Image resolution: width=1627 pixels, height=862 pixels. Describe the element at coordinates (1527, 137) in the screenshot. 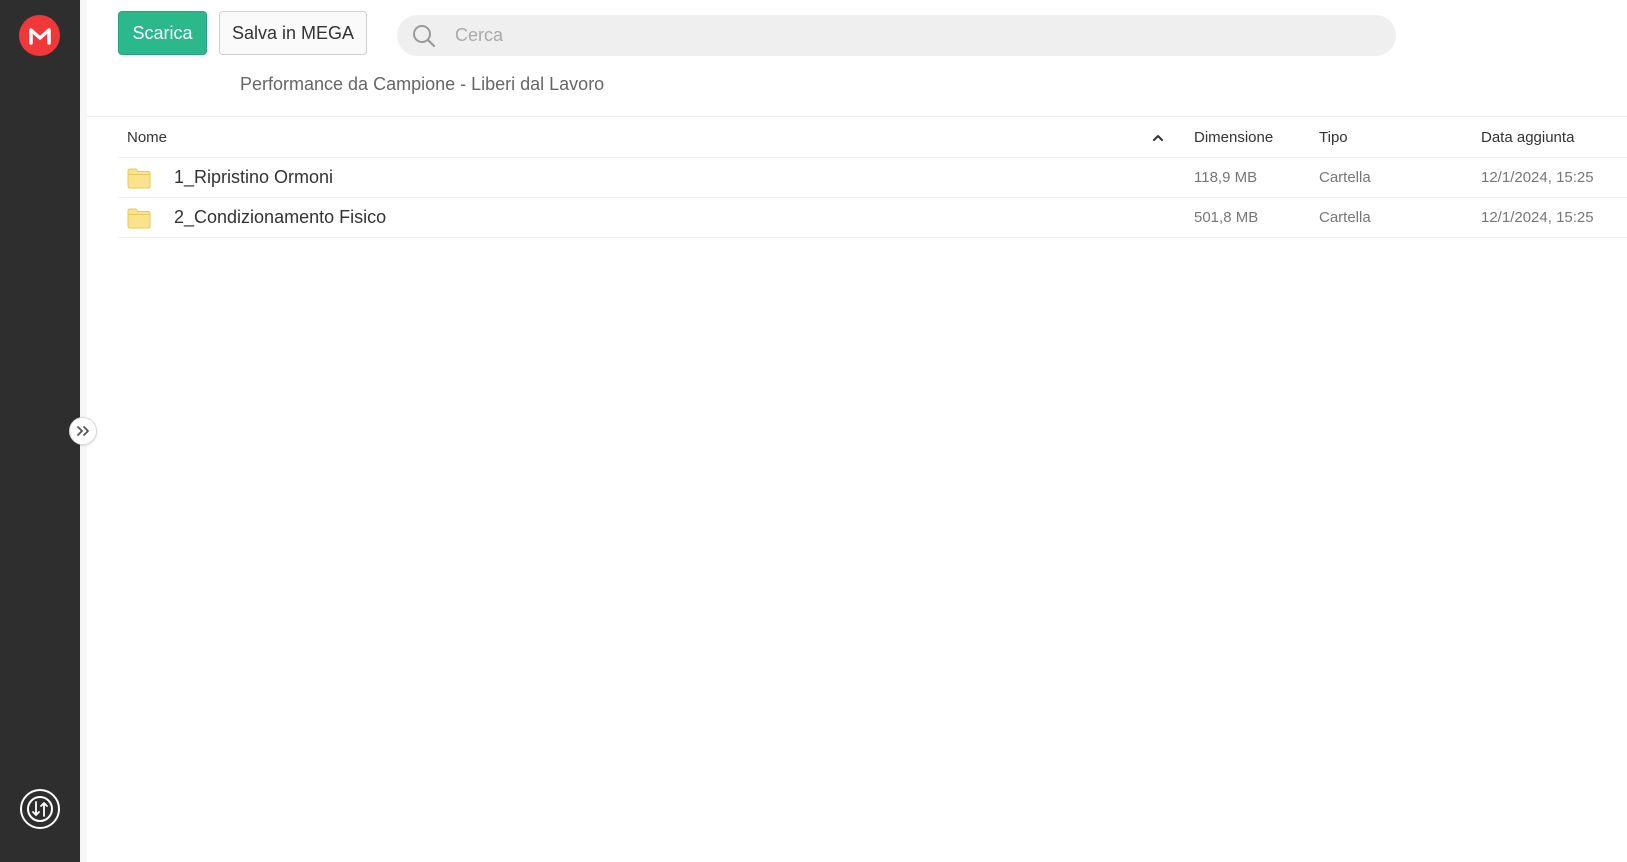

I see `column-header-date: Data aggiunta` at that location.